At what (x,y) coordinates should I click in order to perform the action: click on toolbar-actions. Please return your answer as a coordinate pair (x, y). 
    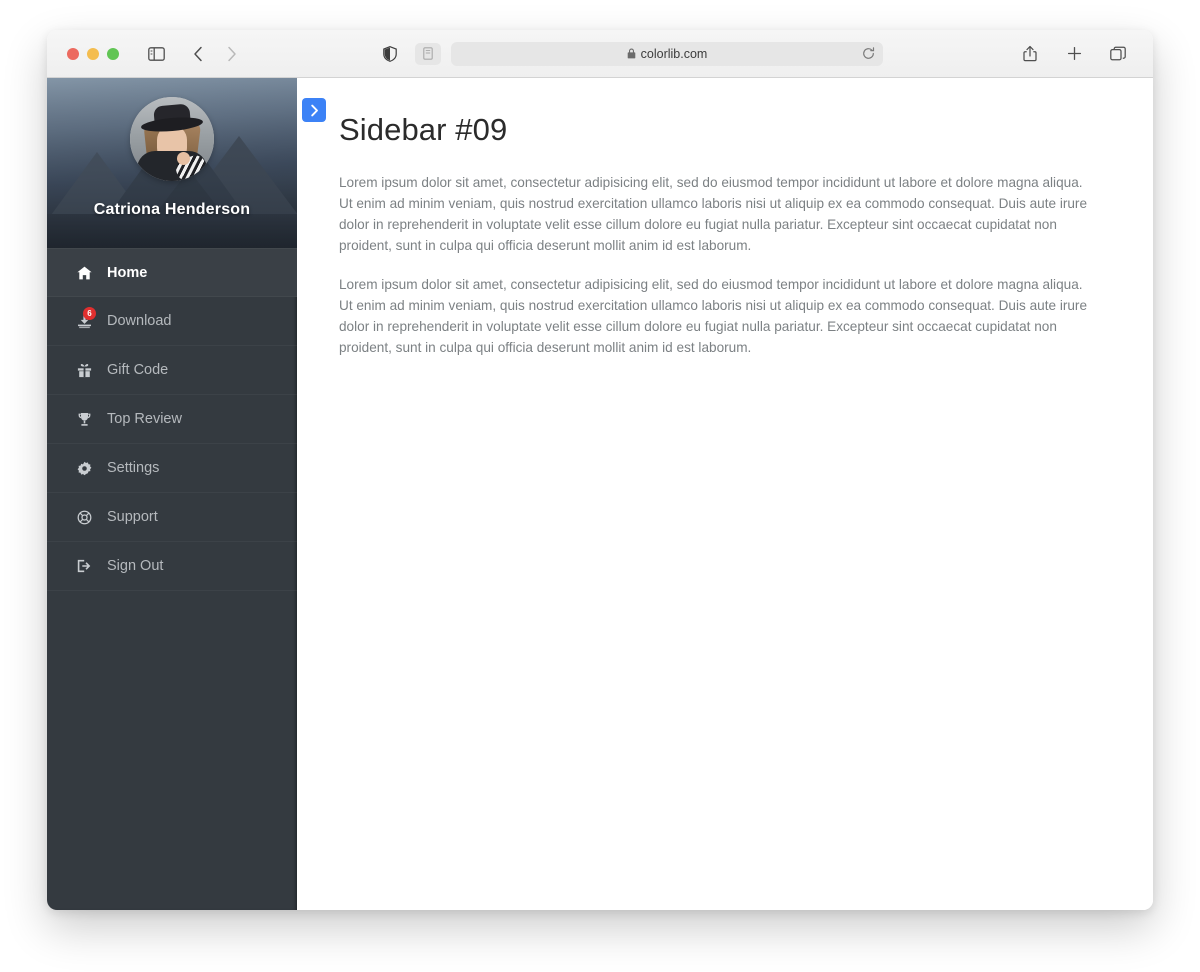
    Looking at the image, I should click on (1076, 54).